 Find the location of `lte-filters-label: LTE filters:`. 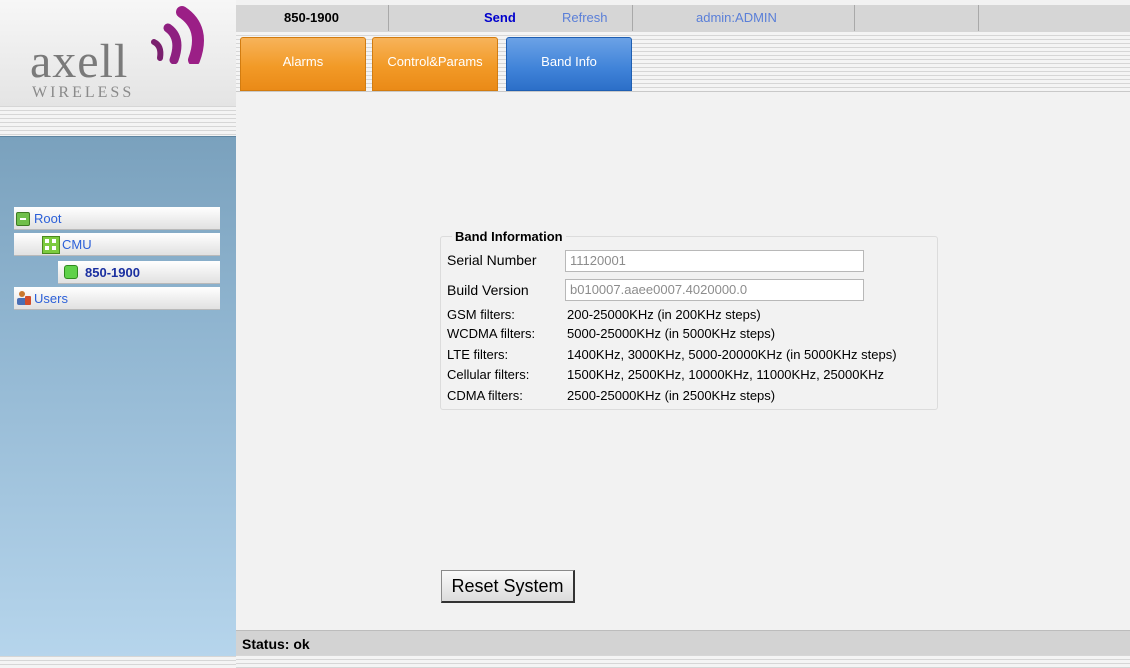

lte-filters-label: LTE filters: is located at coordinates (478, 354).